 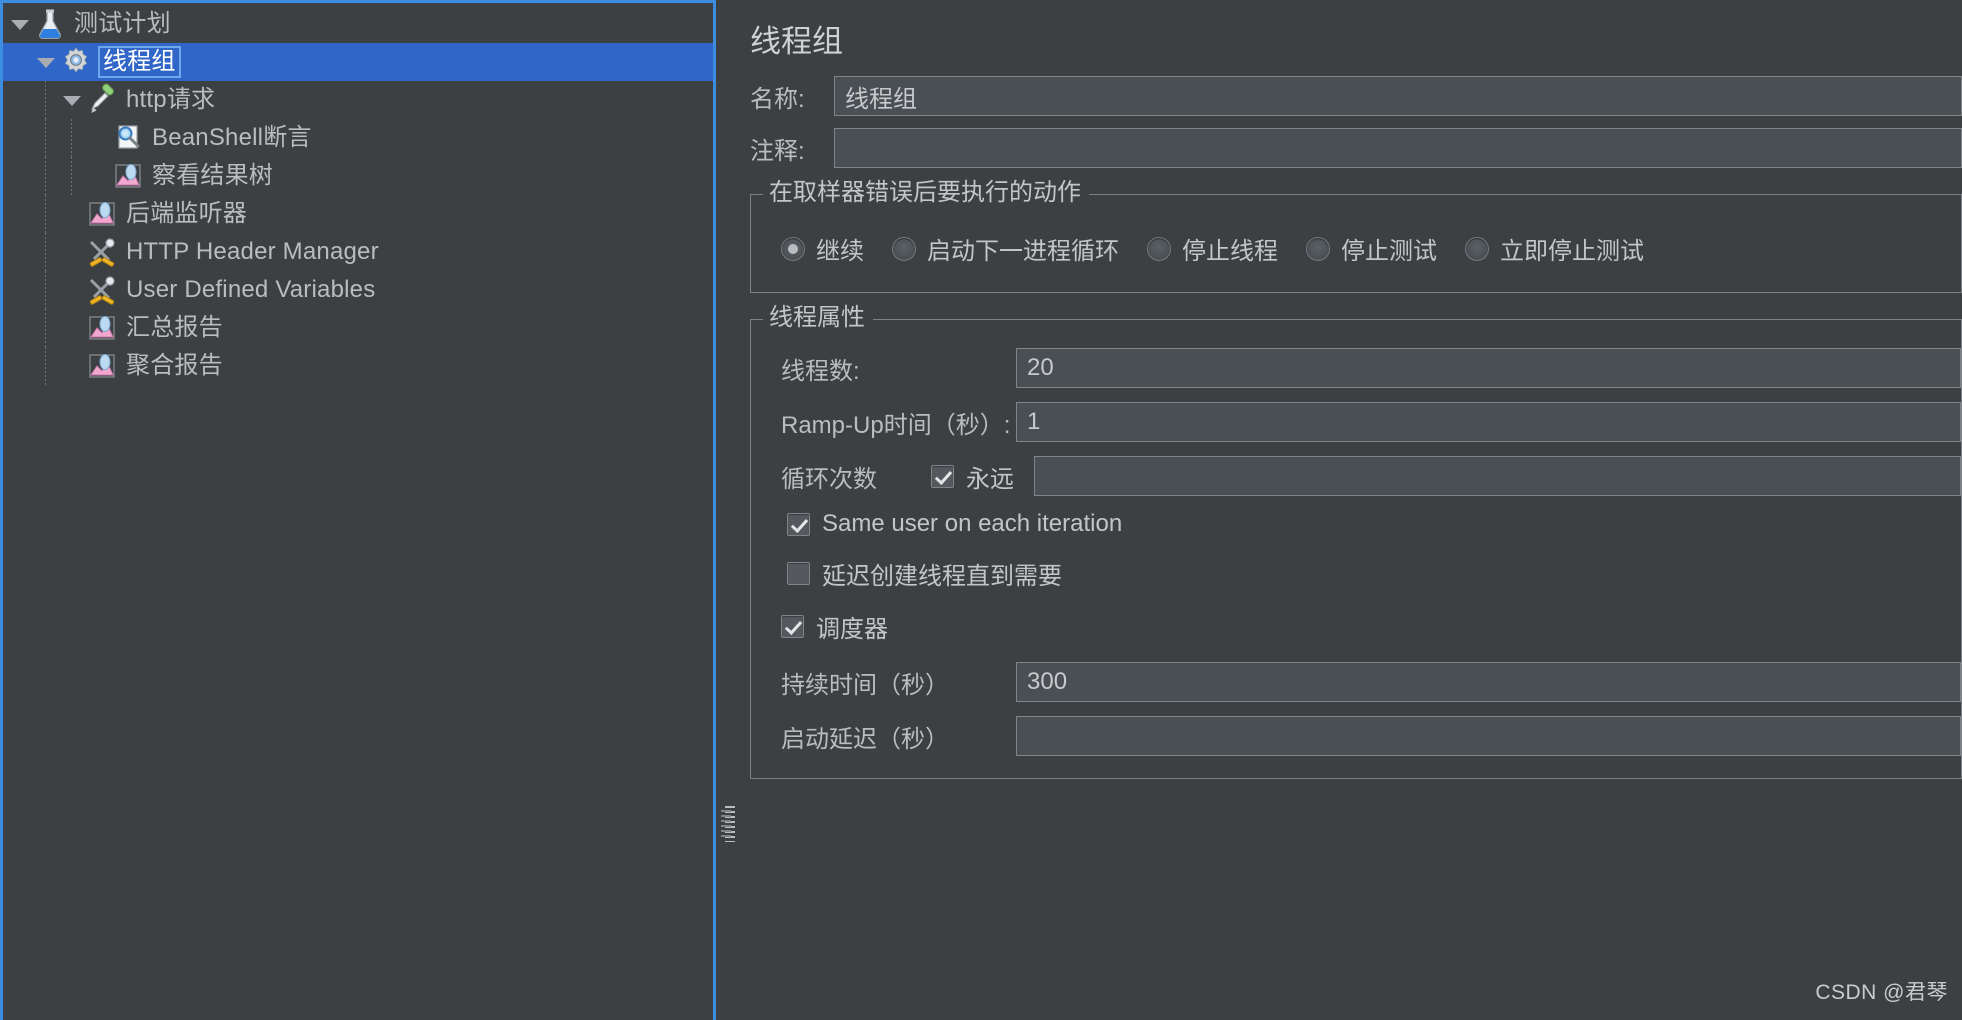 I want to click on delay-thread-creation-row: 延迟创建线程直到需要, so click(x=1356, y=573).